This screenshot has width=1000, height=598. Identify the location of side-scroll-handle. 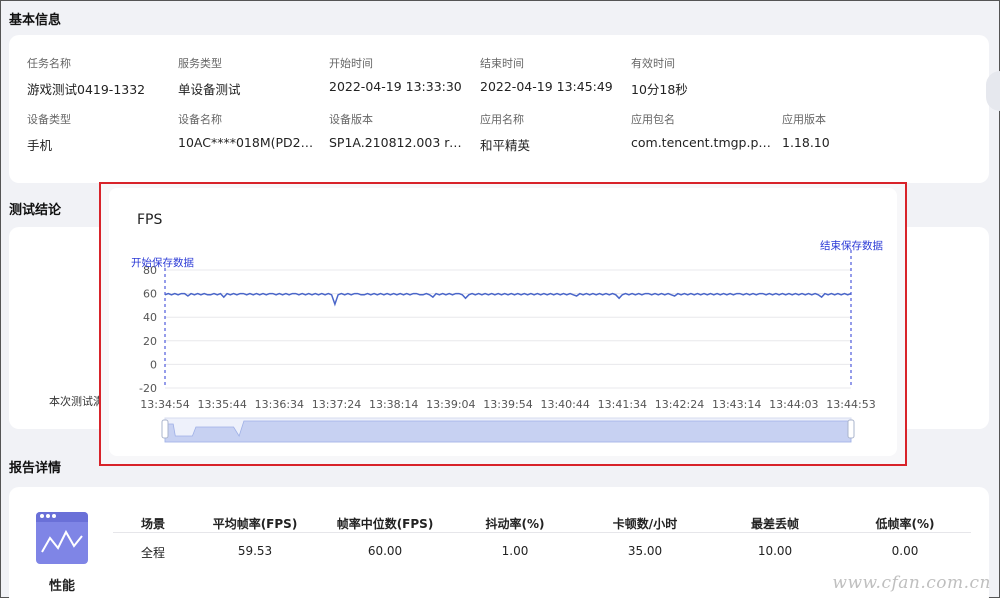
(993, 91).